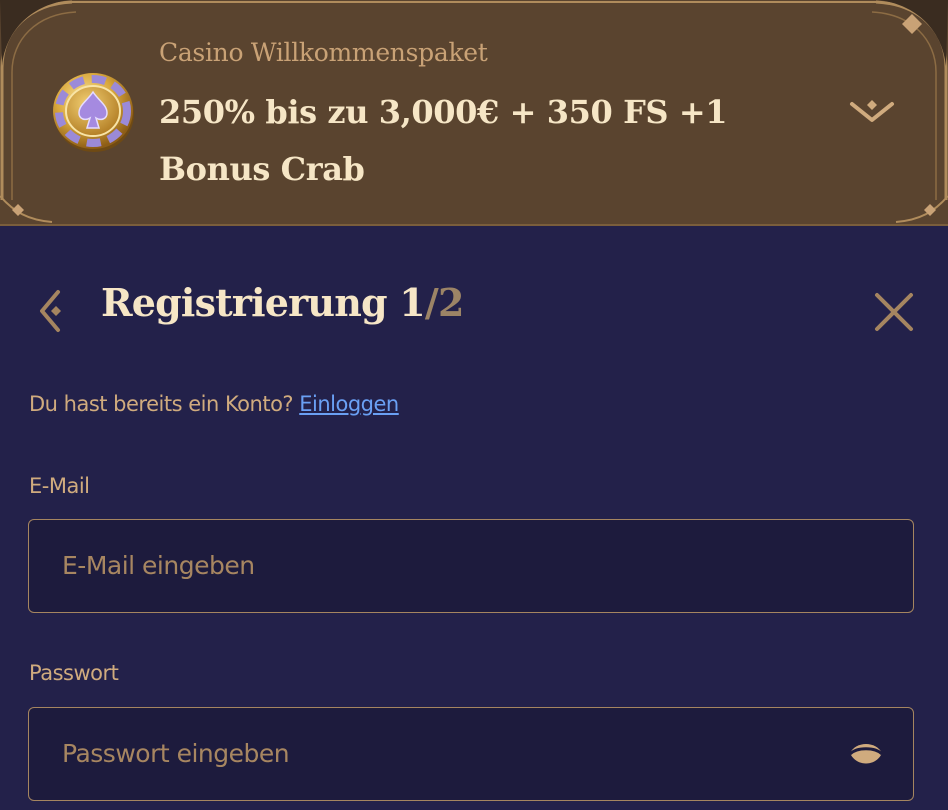 This screenshot has width=948, height=810. Describe the element at coordinates (51, 311) in the screenshot. I see `arrow-left-icon` at that location.